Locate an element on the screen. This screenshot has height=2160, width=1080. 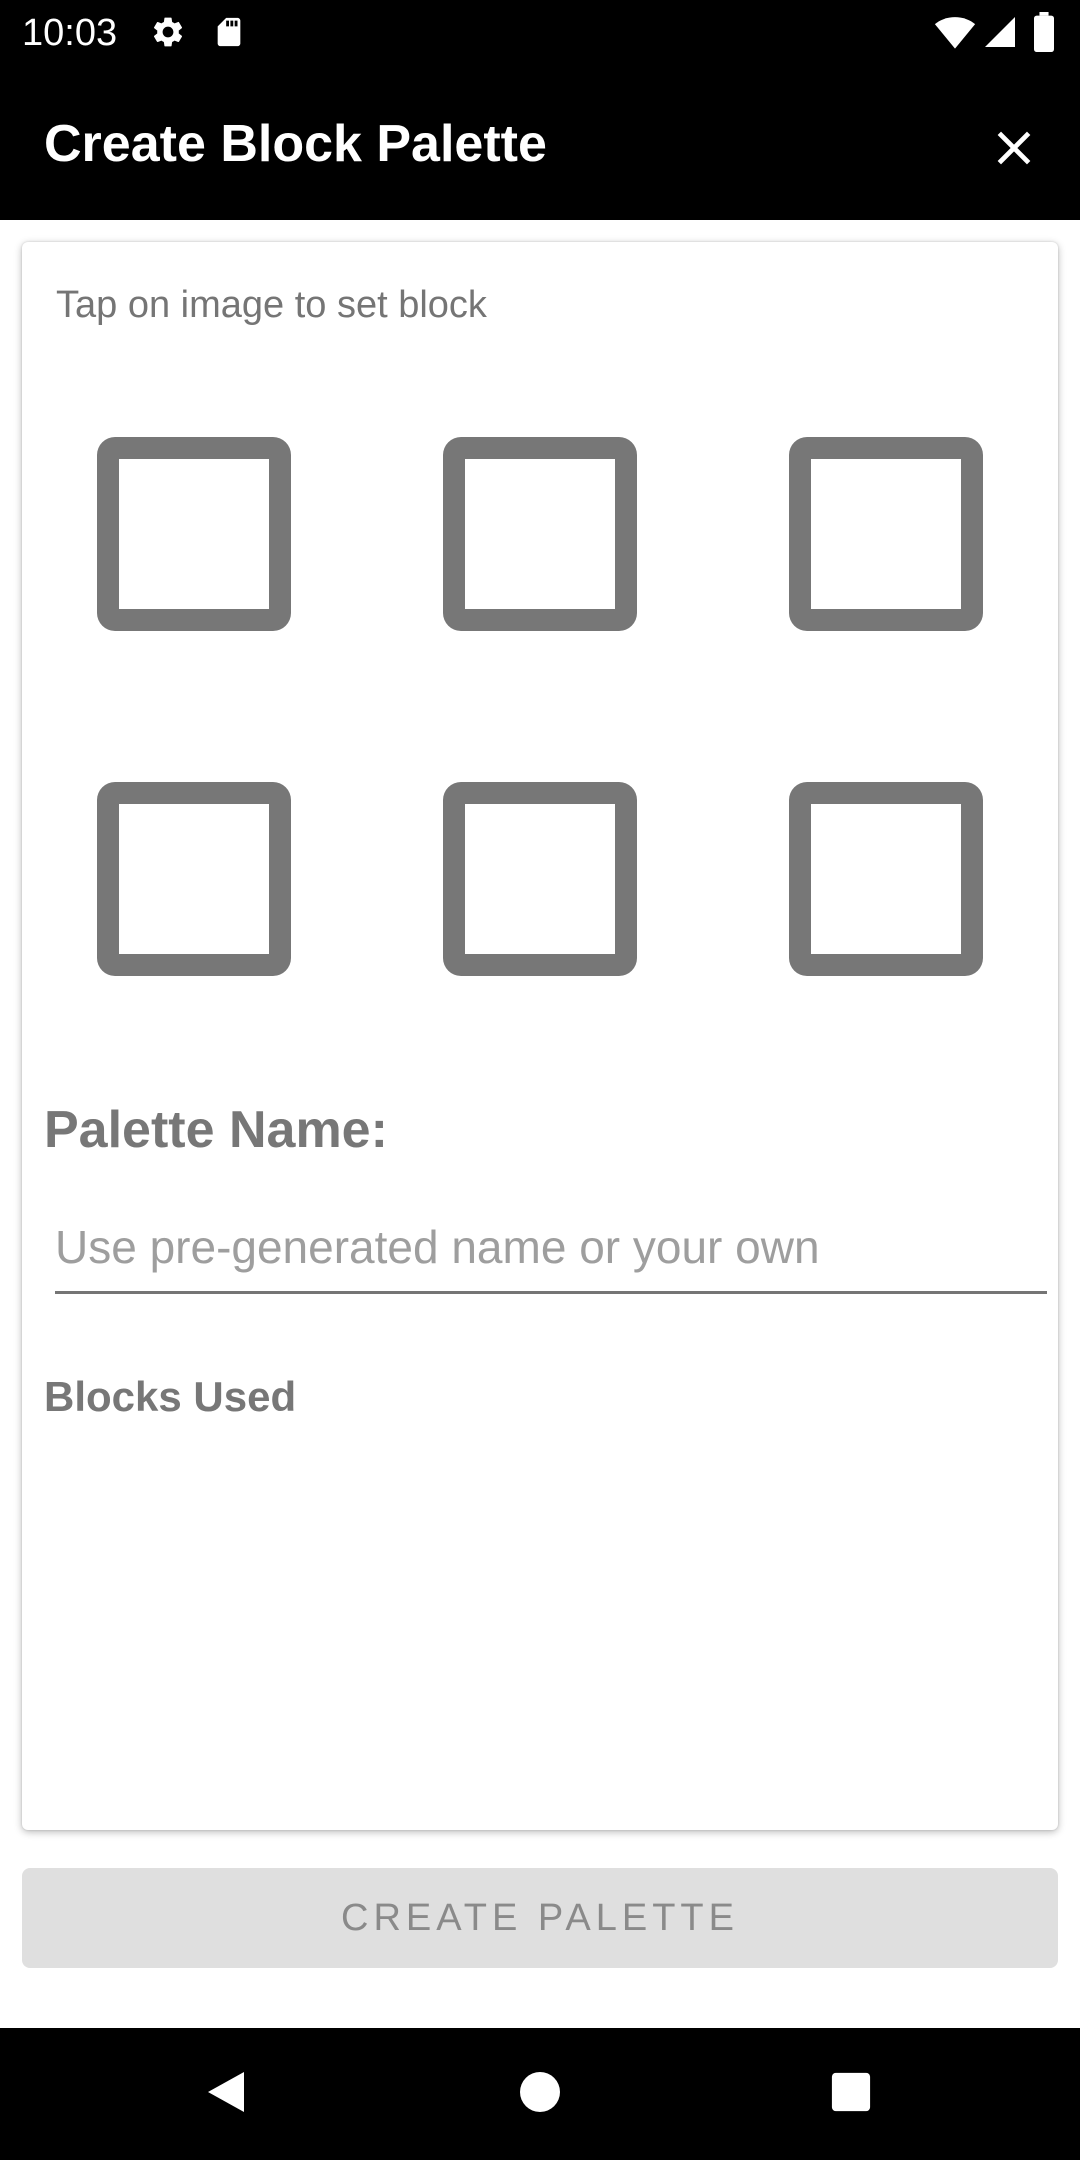
create-palette-button: CREATE PALETTE is located at coordinates (540, 1918).